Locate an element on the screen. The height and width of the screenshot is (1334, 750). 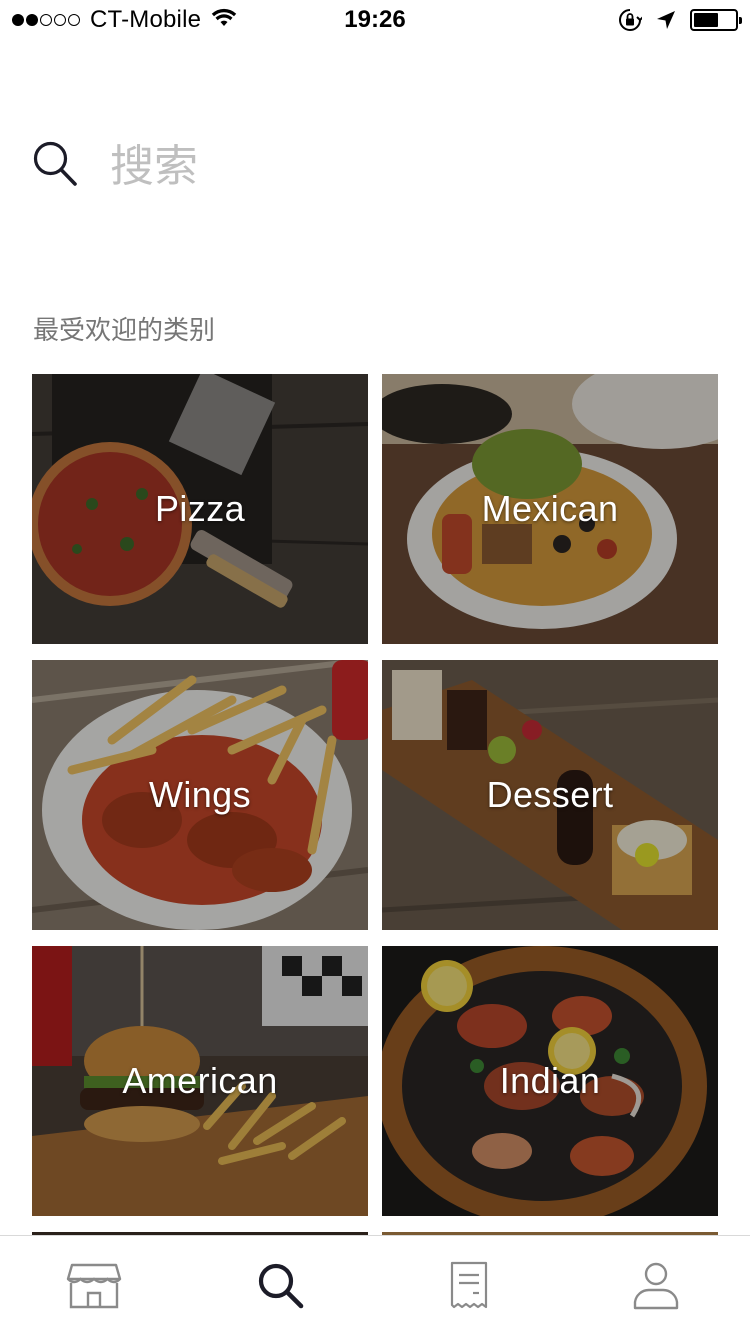
category-tile-american: American is located at coordinates (200, 1081).